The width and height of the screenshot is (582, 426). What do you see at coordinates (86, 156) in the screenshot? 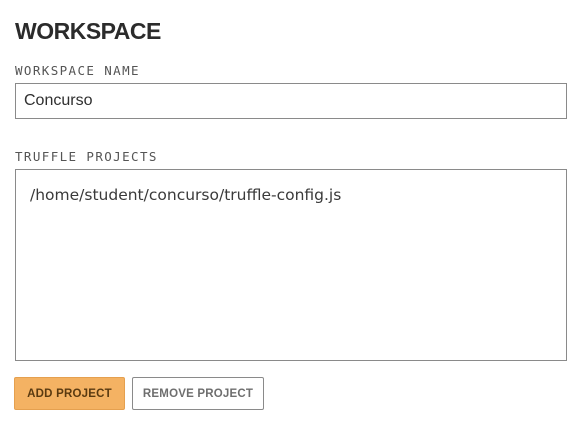
I see `truffle-projects-label: TRUFFLE PROJECTS` at bounding box center [86, 156].